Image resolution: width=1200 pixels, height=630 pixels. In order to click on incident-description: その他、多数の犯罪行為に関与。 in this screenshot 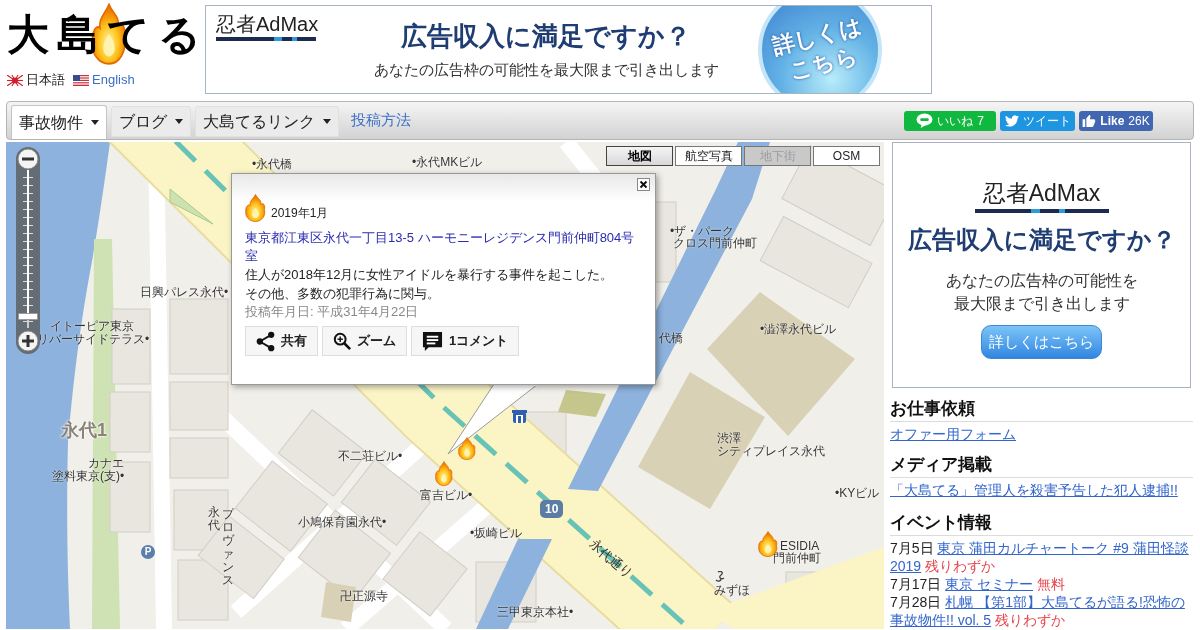, I will do `click(343, 294)`.